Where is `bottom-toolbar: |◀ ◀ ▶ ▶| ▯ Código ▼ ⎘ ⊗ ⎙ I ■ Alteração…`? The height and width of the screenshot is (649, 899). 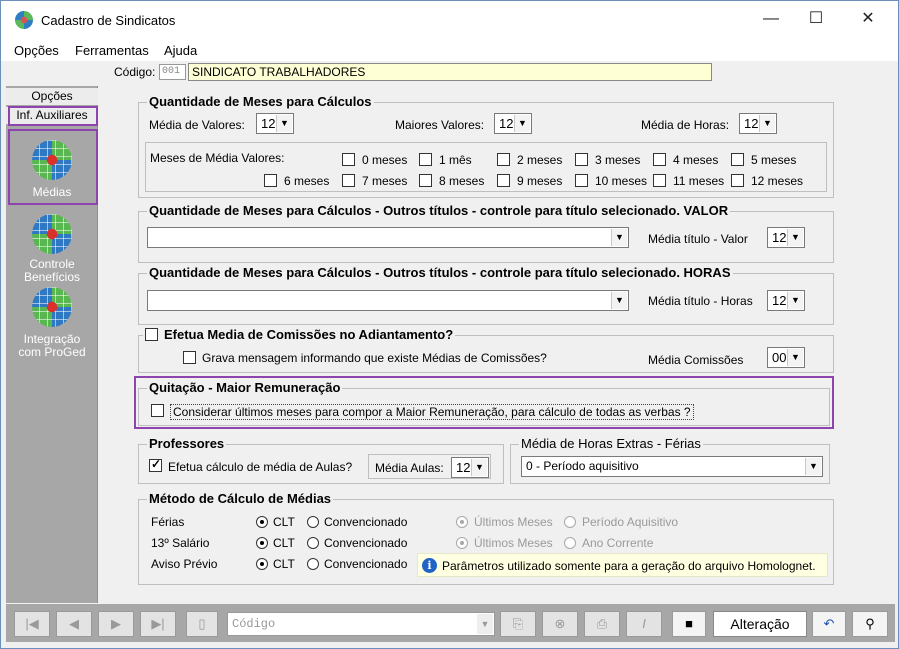
bottom-toolbar: |◀ ◀ ▶ ▶| ▯ Código ▼ ⎘ ⊗ ⎙ I ■ Alteração… is located at coordinates (450, 623).